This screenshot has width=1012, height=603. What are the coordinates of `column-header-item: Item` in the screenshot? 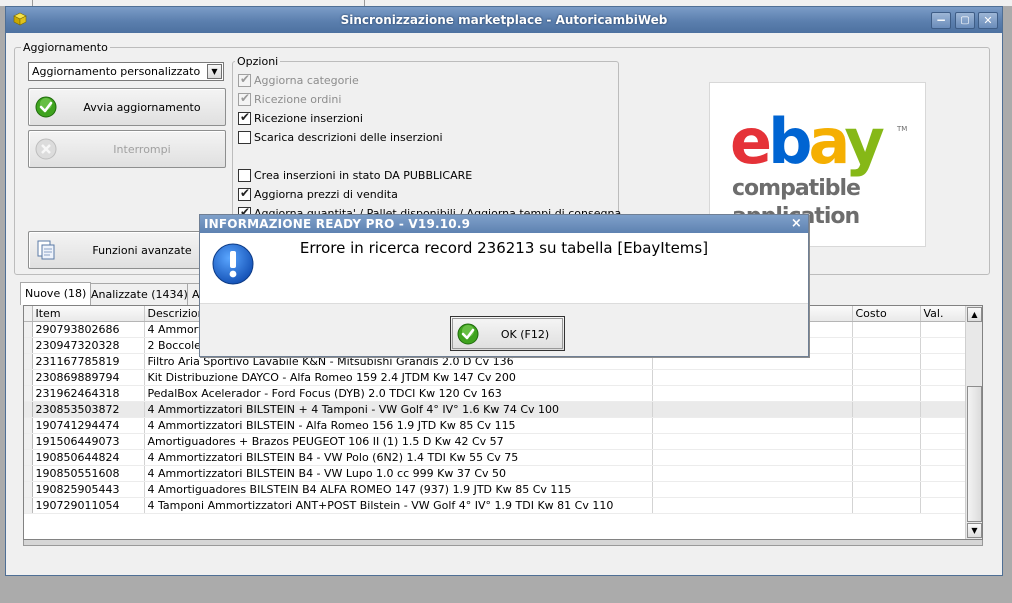 It's located at (88, 314).